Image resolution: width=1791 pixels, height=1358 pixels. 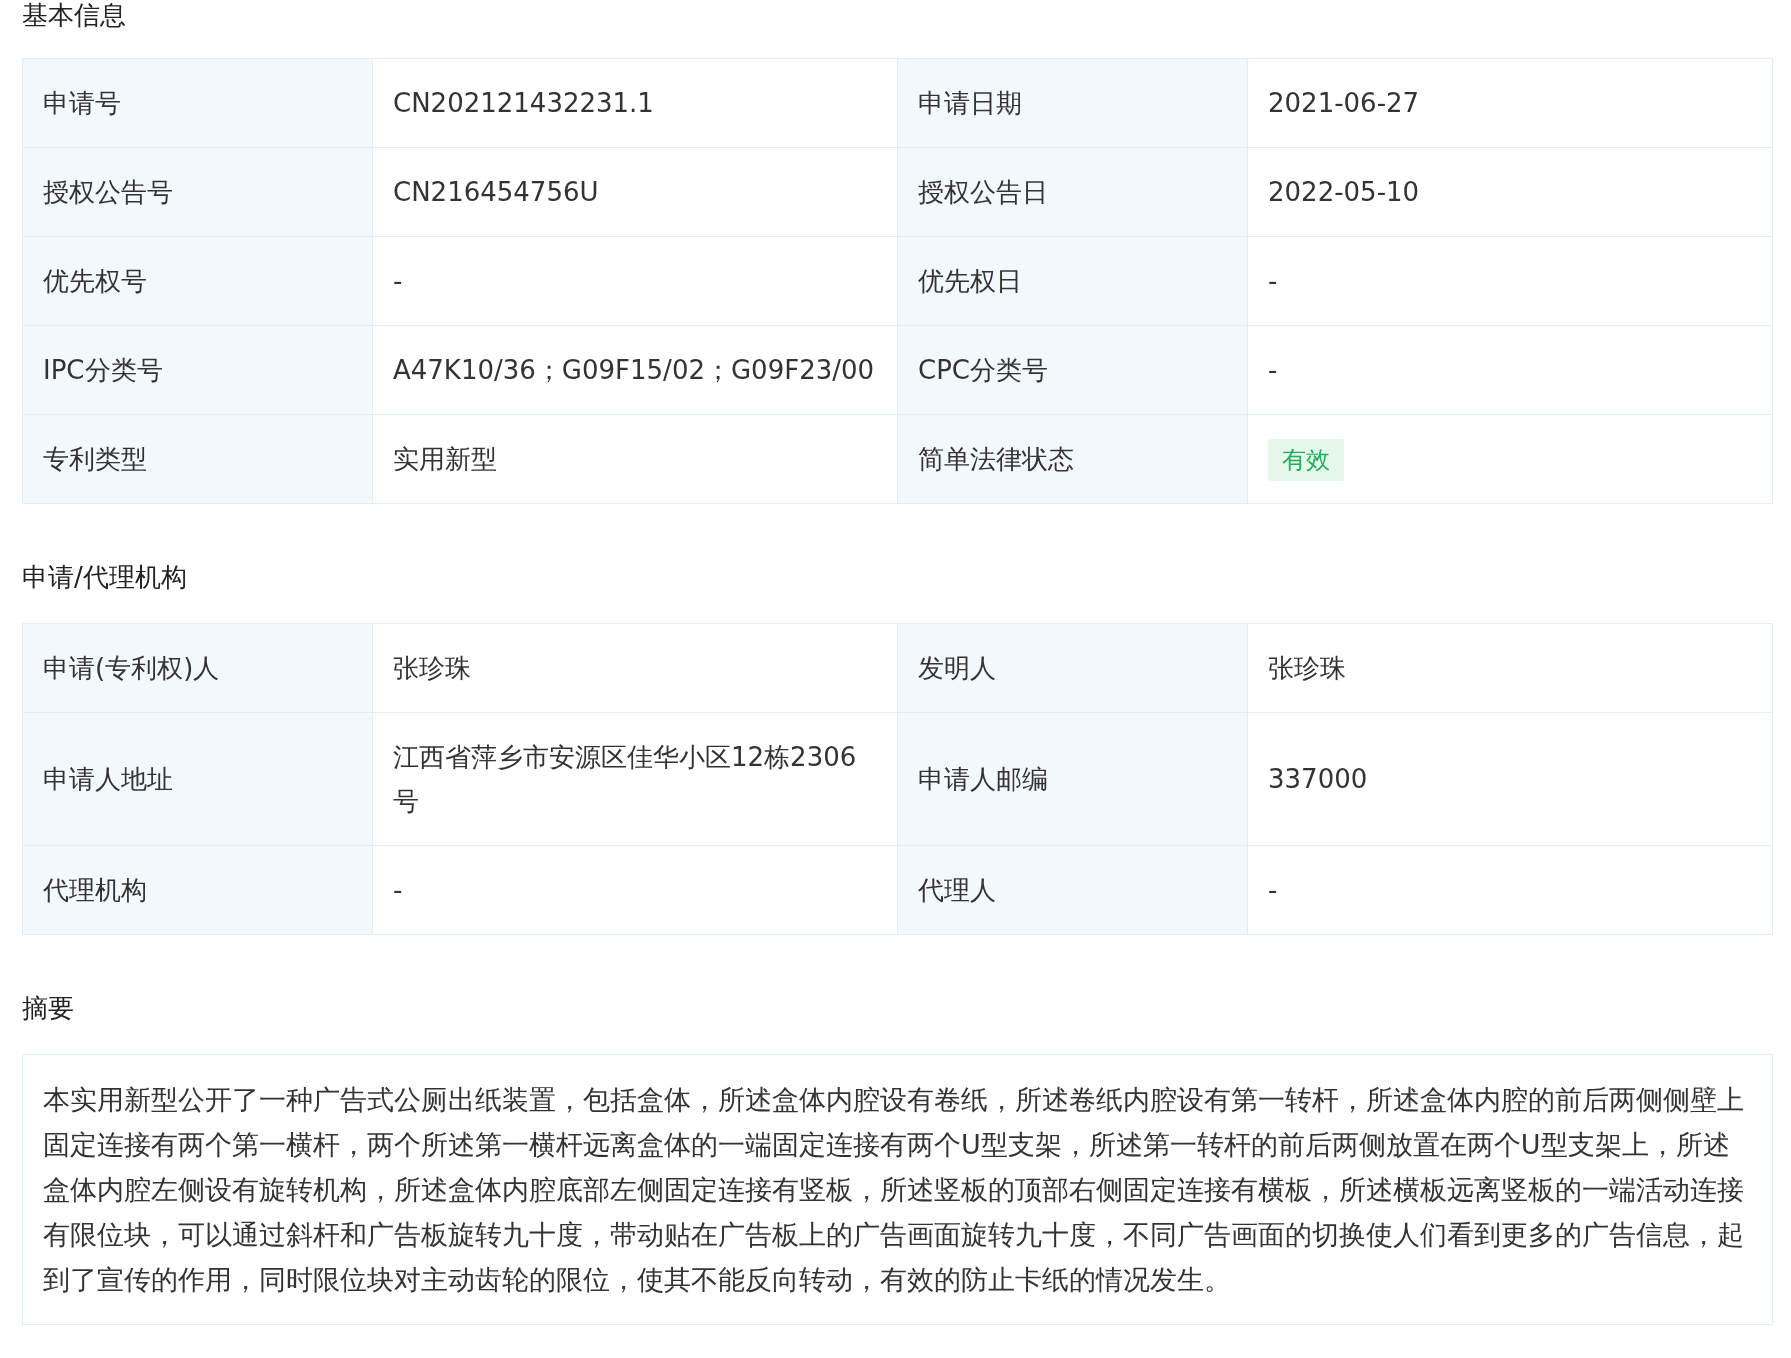 I want to click on field-label: 申请日期, so click(x=1072, y=103).